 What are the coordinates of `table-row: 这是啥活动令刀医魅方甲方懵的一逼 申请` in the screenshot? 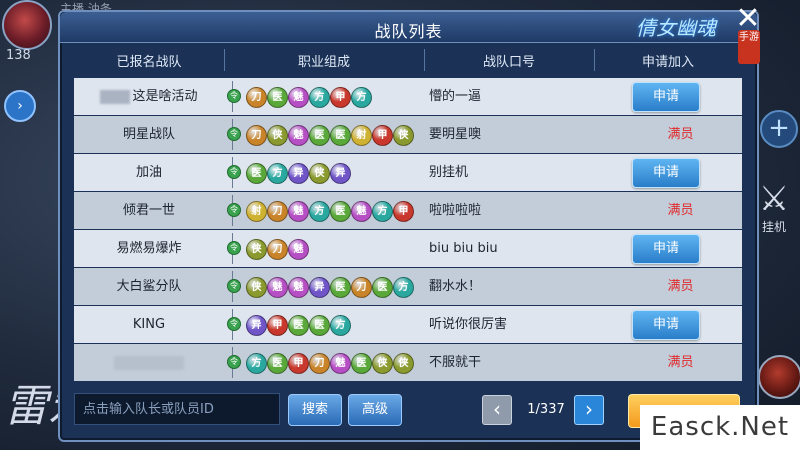 It's located at (408, 96).